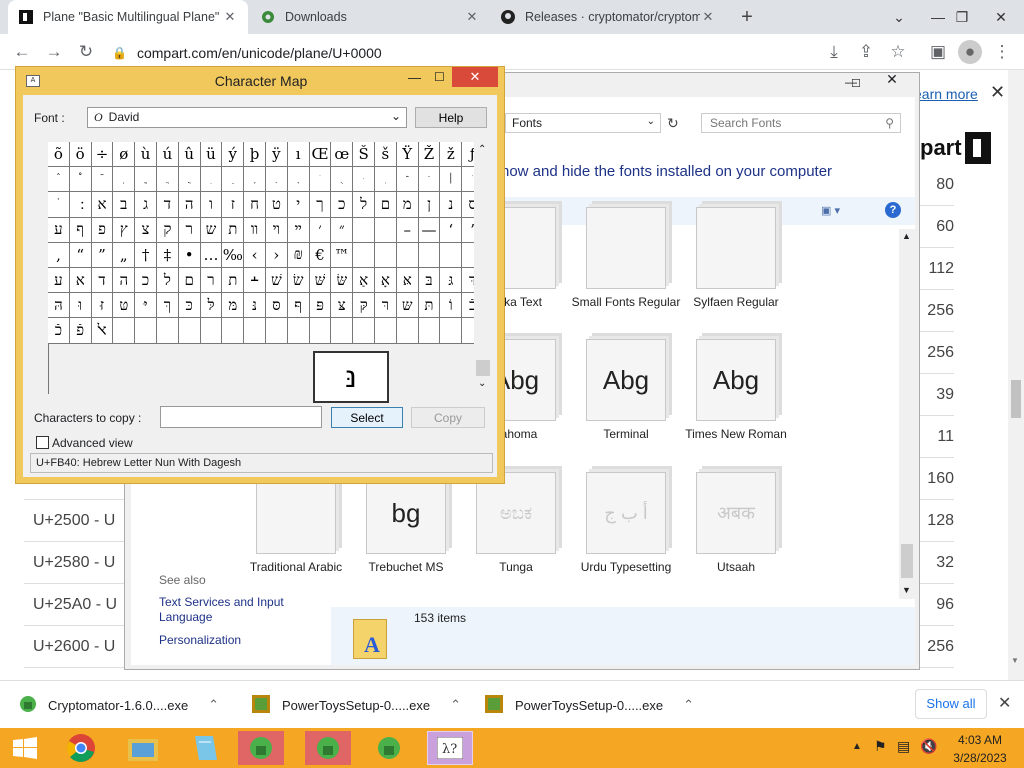 This screenshot has height=768, width=1024. I want to click on character-cell: נּ, so click(255, 306).